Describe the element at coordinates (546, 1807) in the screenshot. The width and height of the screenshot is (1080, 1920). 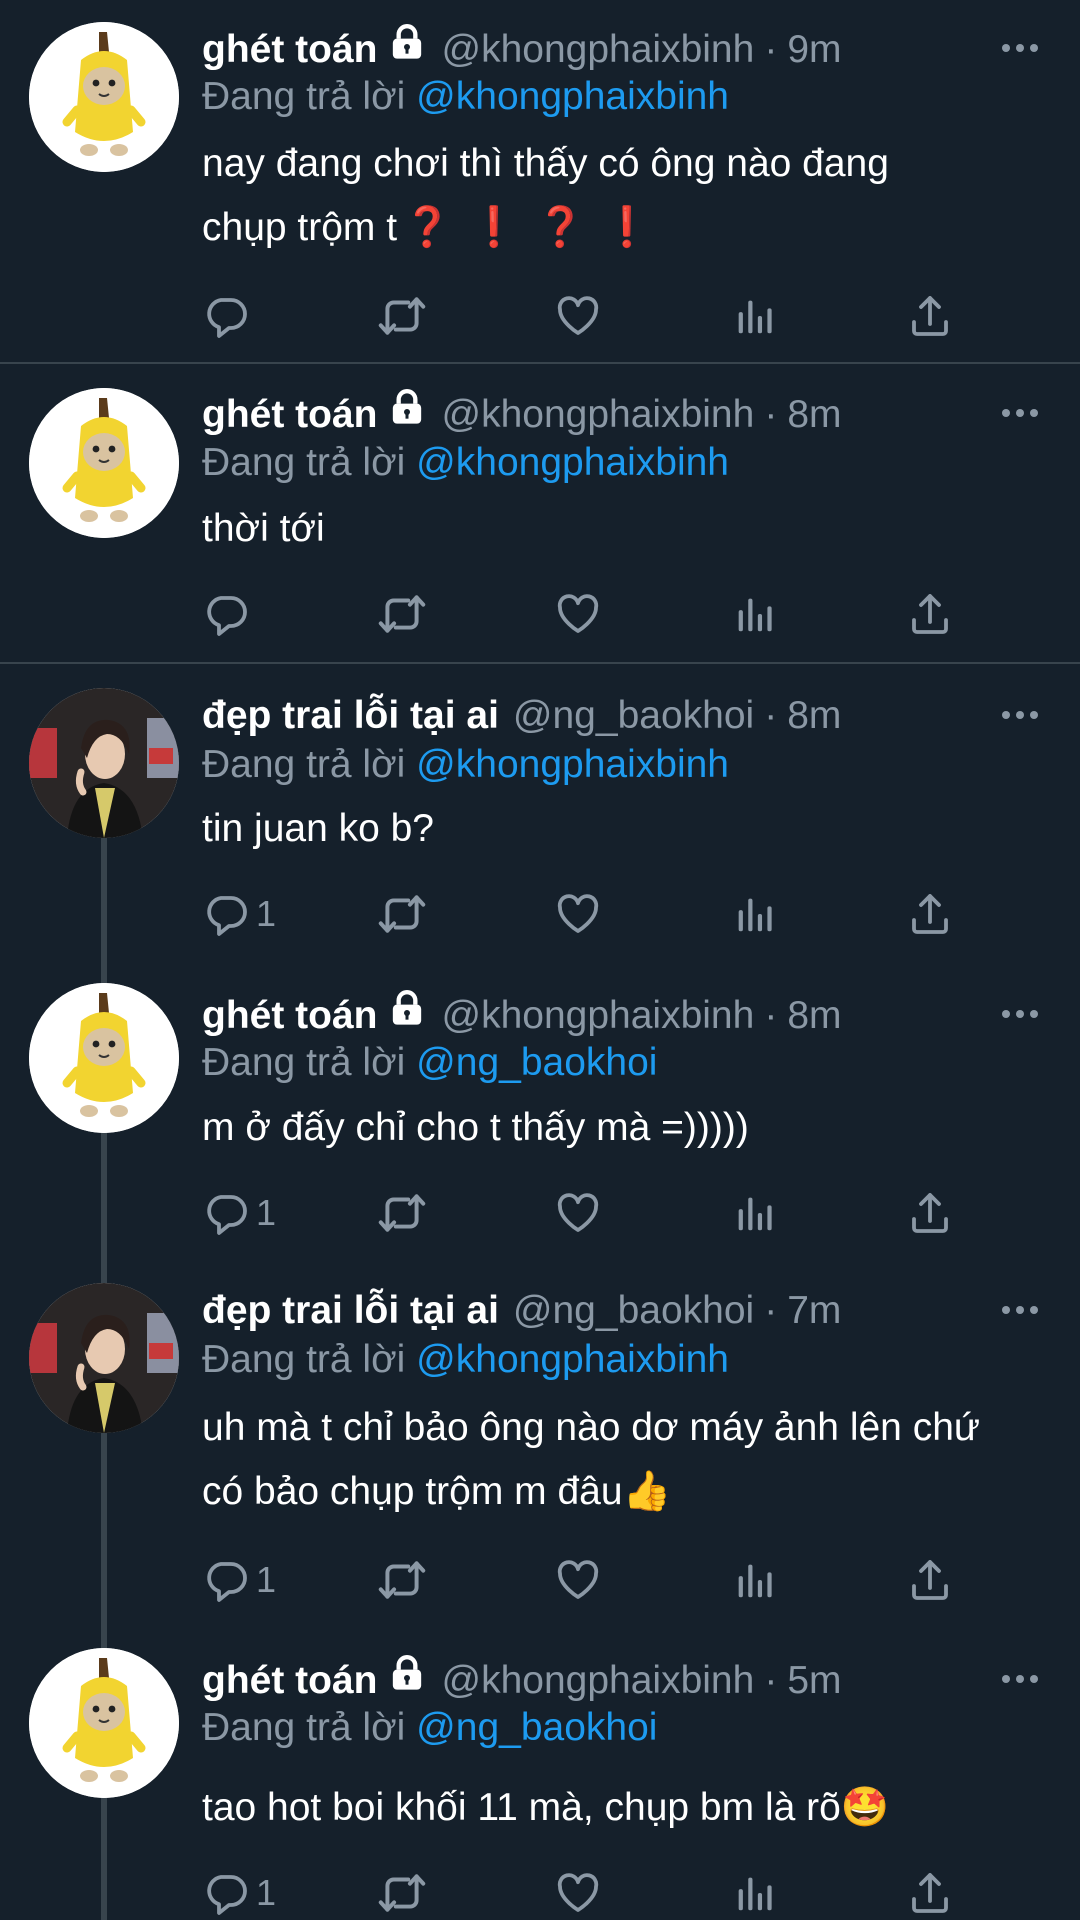
I see `tweet-text: tao hot boi khối 11 mà, chụp bm là rõ🤩` at that location.